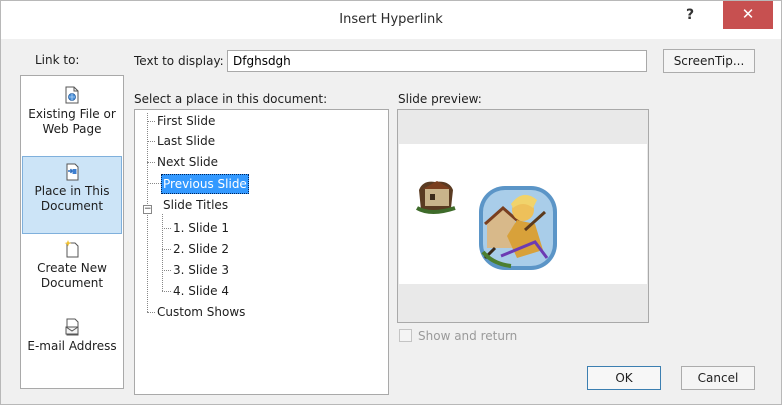 The image size is (782, 405). Describe the element at coordinates (72, 172) in the screenshot. I see `document-place-icon` at that location.